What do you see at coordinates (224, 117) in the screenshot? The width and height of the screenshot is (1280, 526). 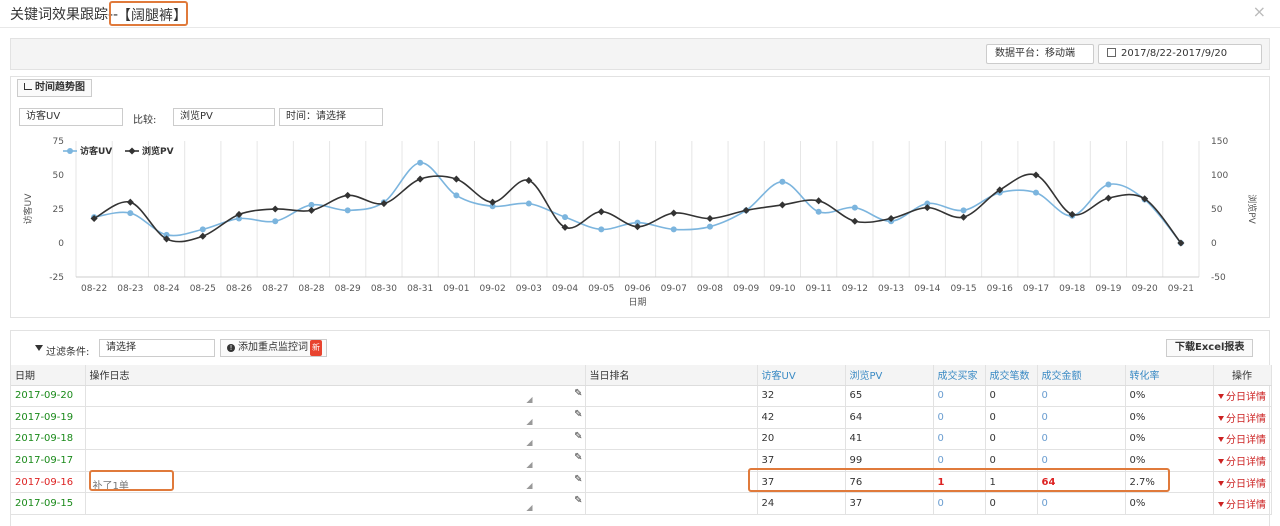 I see `metric-select-compare: 浏览PV` at bounding box center [224, 117].